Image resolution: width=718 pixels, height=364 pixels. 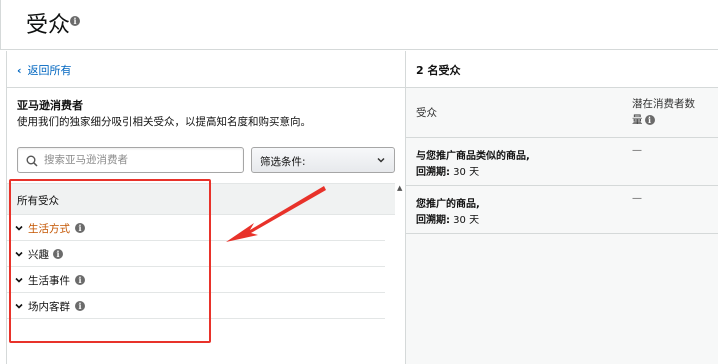 I want to click on audience-name: 与您推广商品类似的商品,, so click(x=473, y=156).